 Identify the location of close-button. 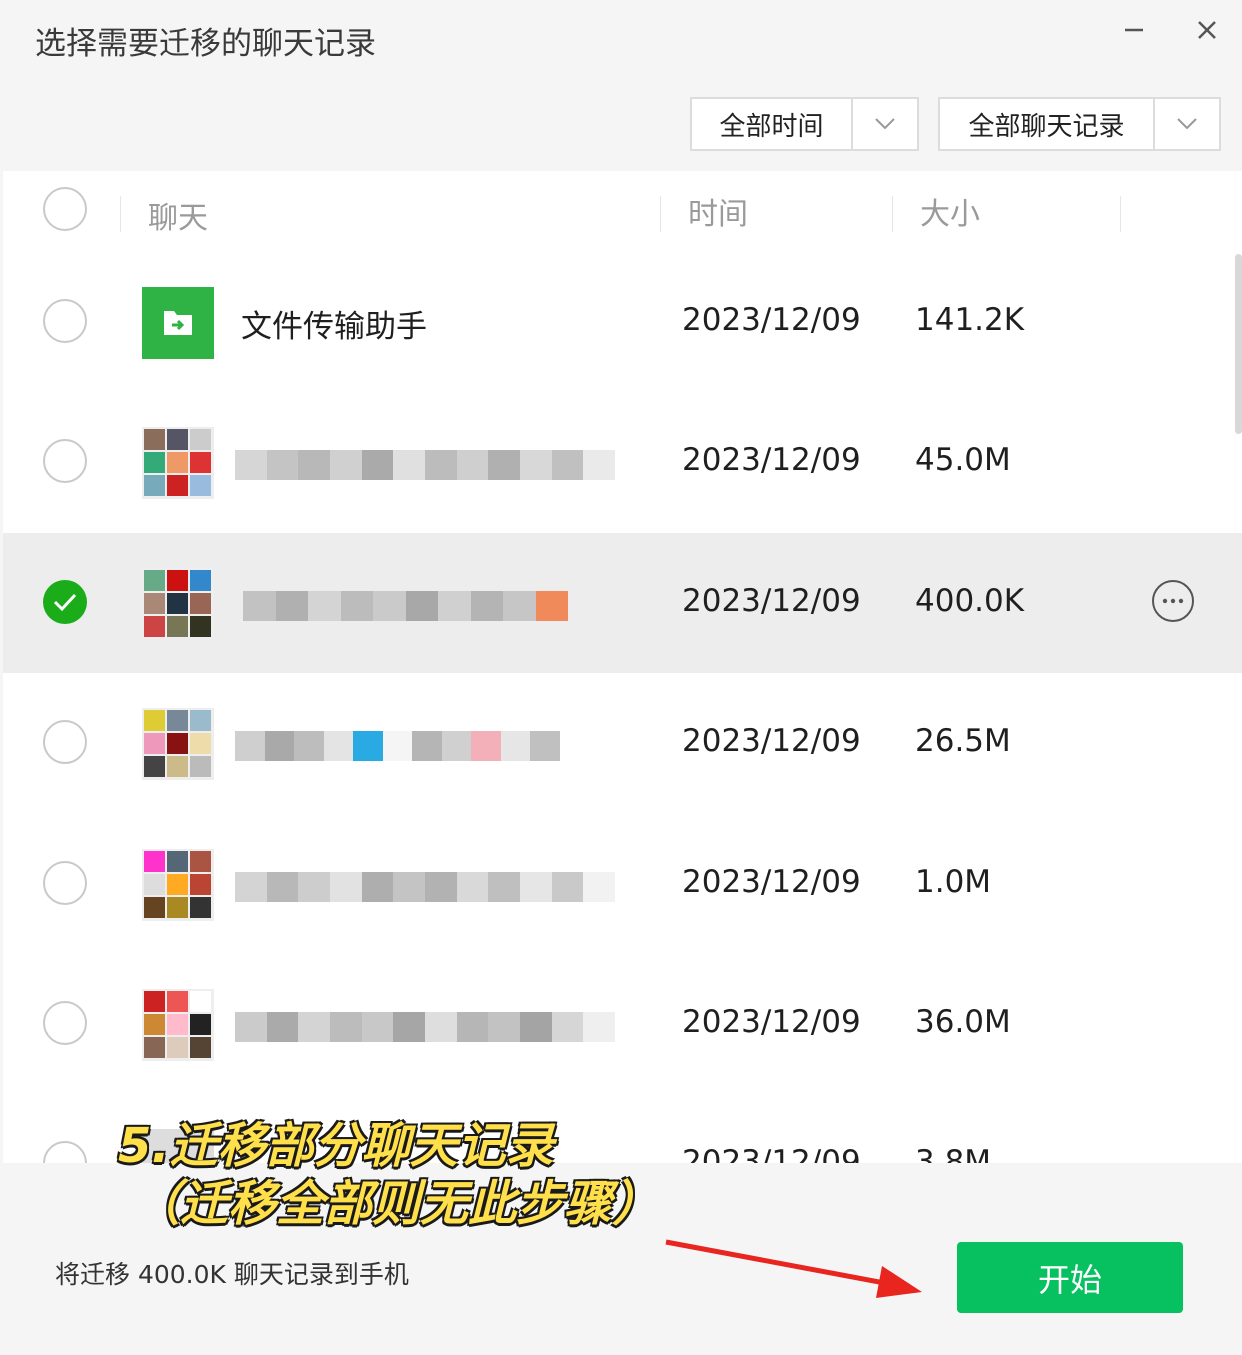
(1207, 30).